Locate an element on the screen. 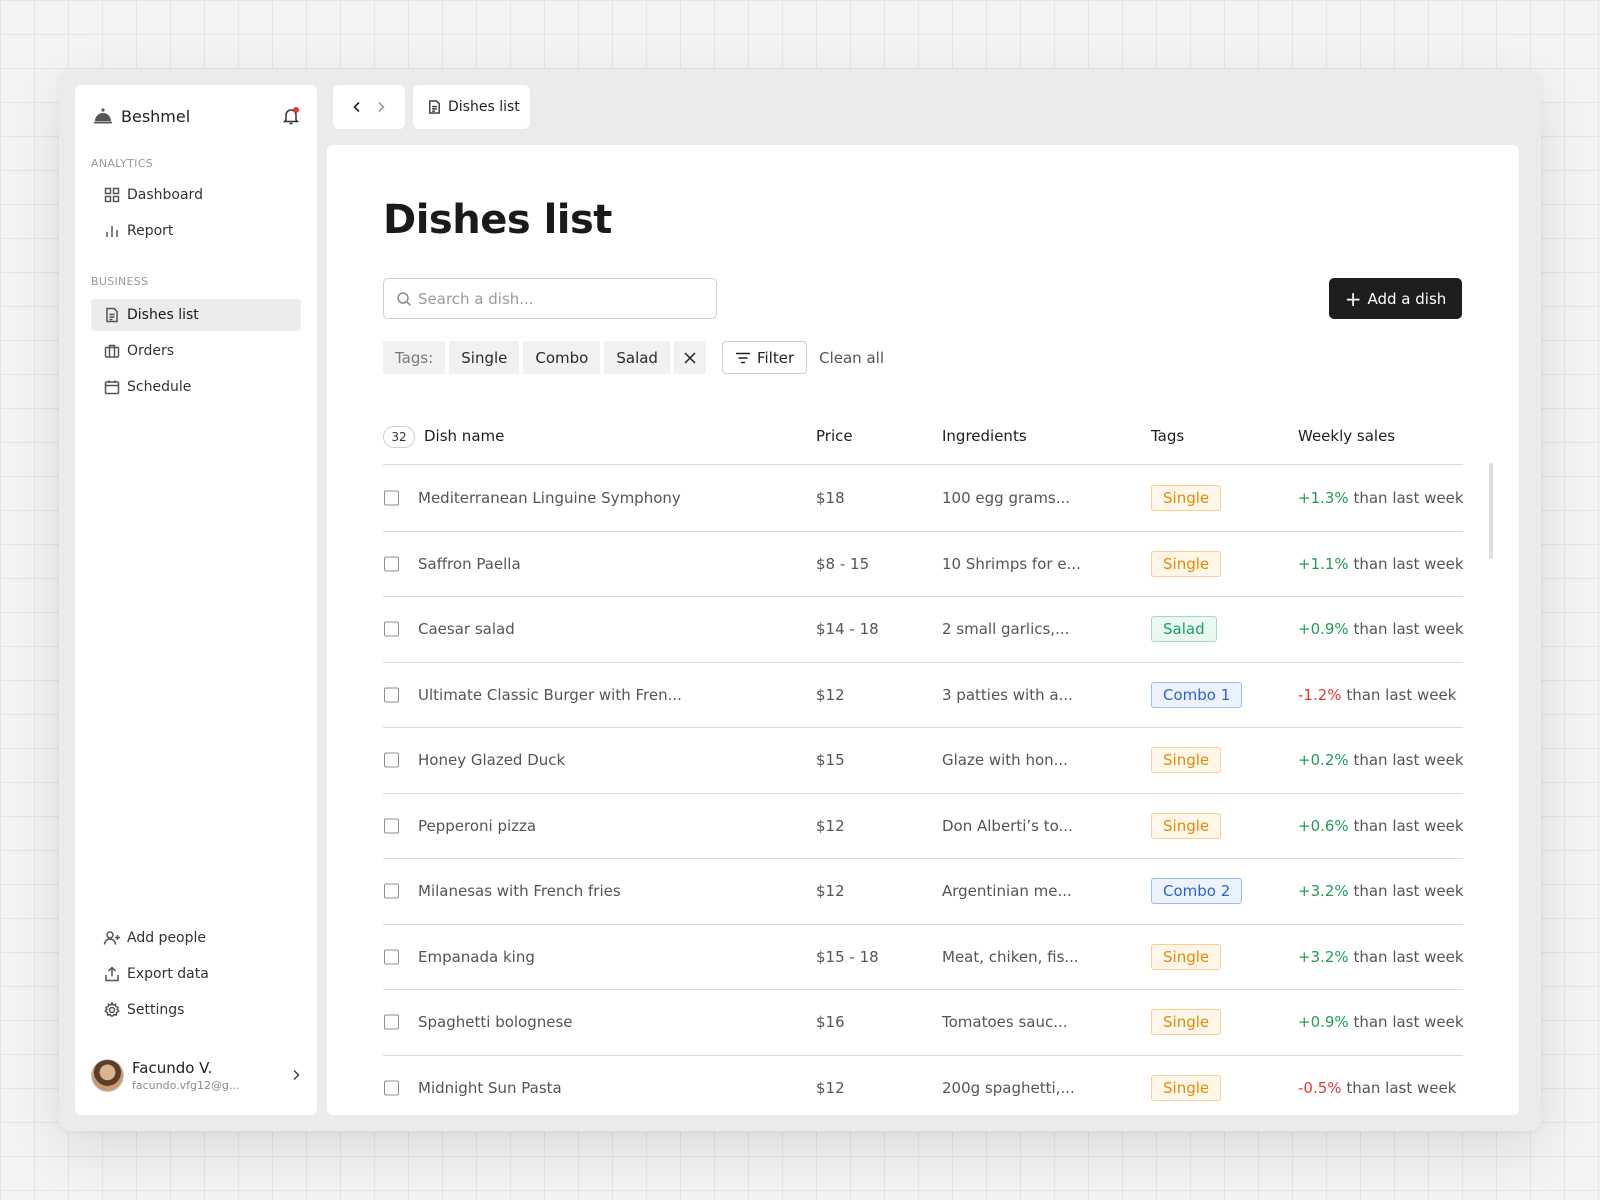  sales-change: +0.9% is located at coordinates (1323, 1022).